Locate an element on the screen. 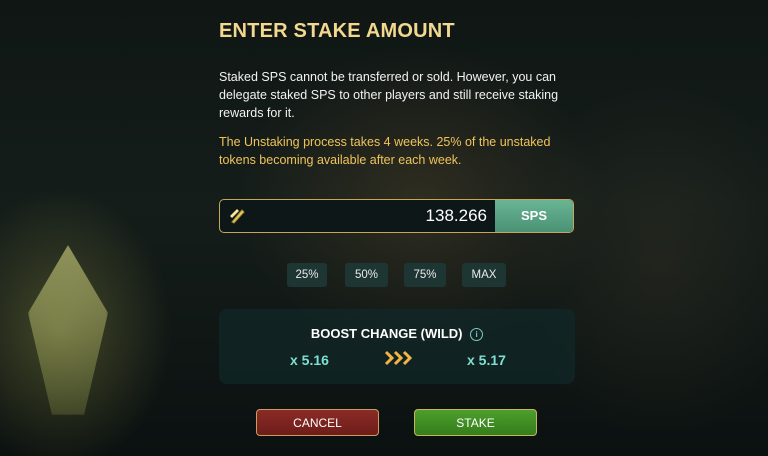  boost-new-value: x 5.17 is located at coordinates (486, 360).